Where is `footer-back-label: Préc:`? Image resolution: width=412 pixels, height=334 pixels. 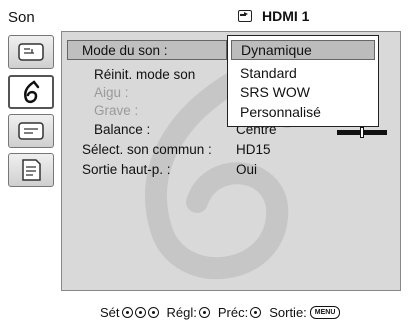
footer-back-label: Préc: is located at coordinates (233, 312).